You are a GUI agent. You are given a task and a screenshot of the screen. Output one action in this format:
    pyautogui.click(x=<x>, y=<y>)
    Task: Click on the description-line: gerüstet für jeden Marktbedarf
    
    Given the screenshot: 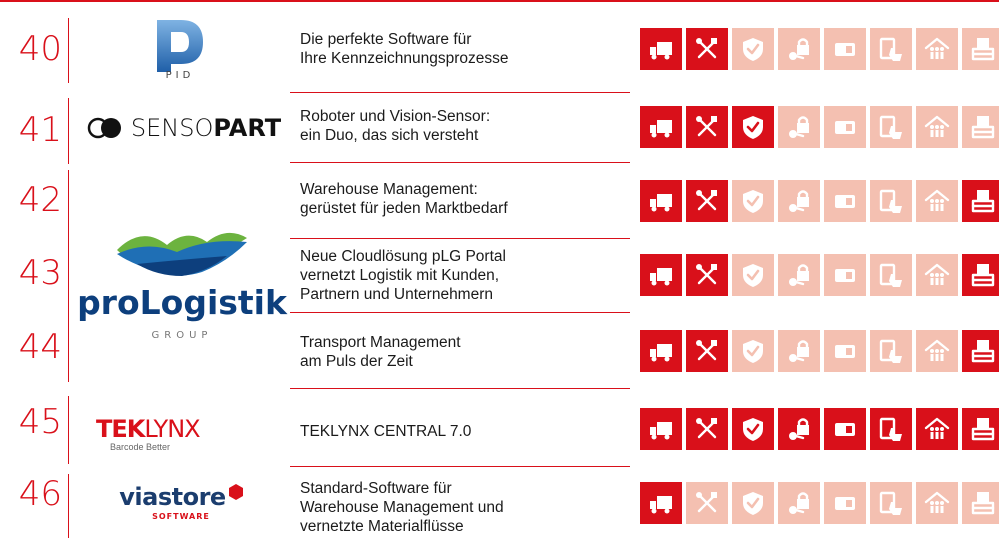 What is the action you would take?
    pyautogui.click(x=404, y=208)
    